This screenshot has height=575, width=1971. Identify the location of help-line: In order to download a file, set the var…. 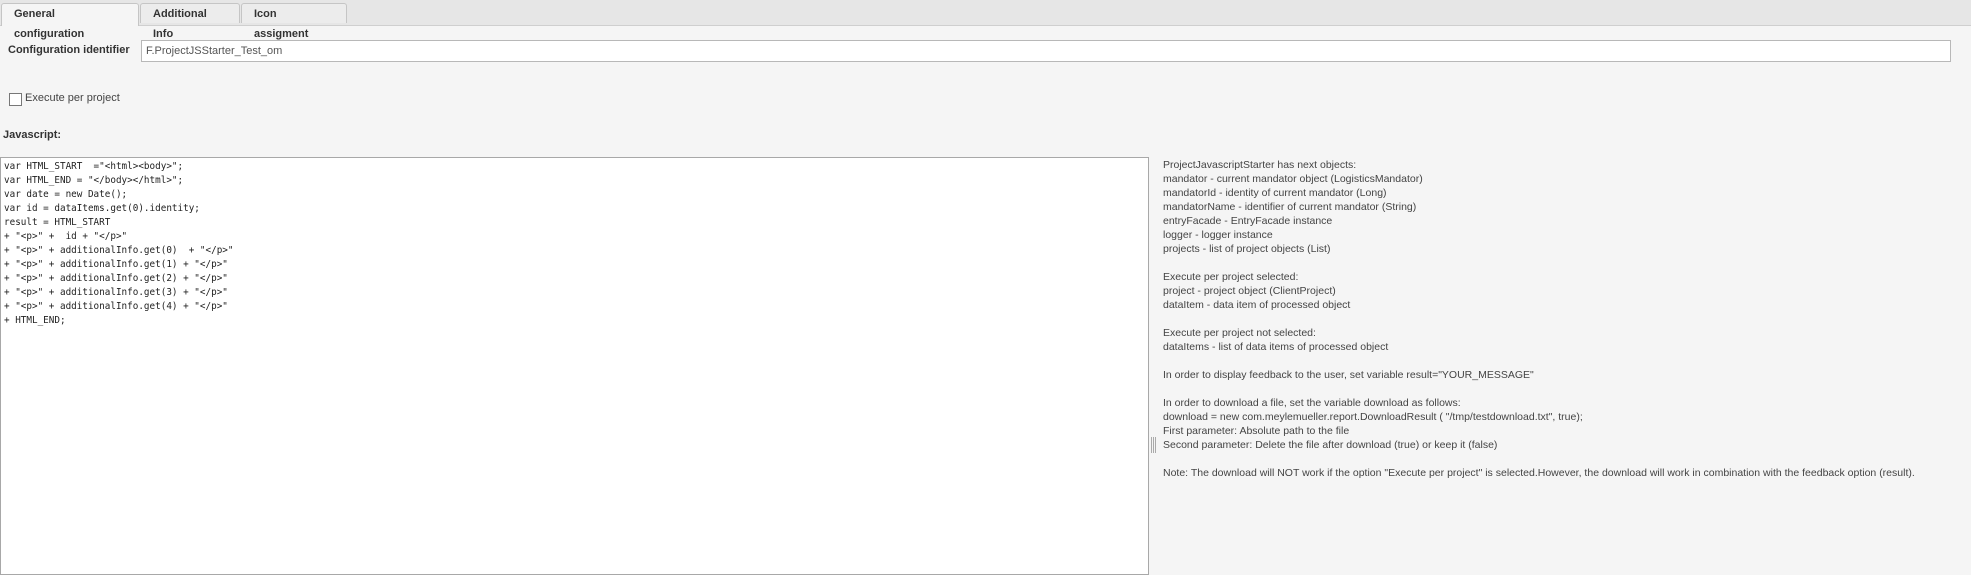
(1312, 403).